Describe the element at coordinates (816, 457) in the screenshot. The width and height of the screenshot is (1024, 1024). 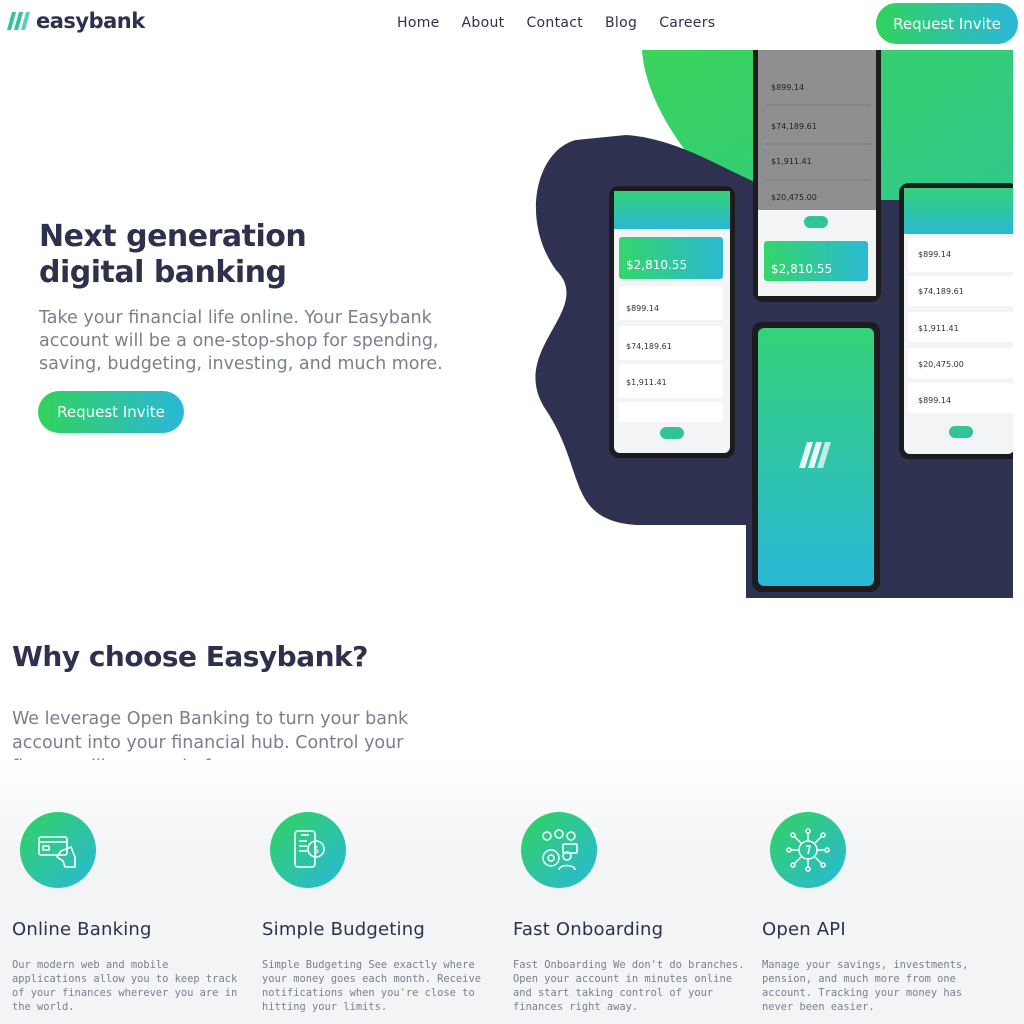
I see `phone-bottom-middle` at that location.